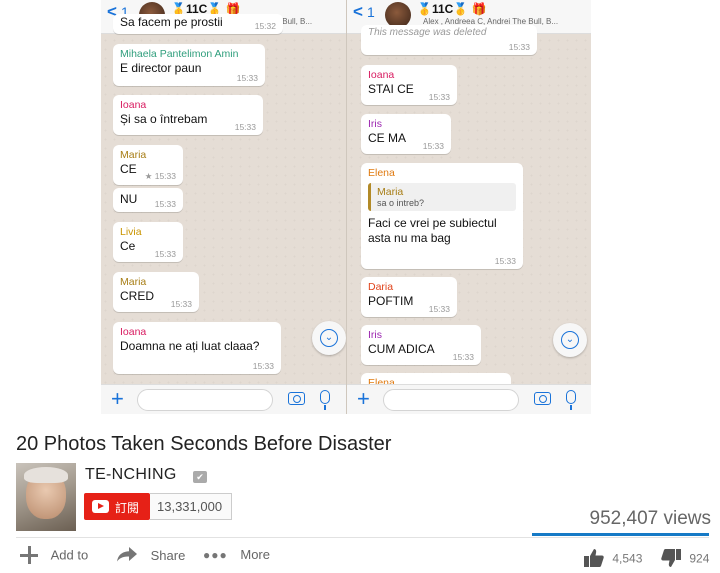 The image size is (720, 573). Describe the element at coordinates (191, 506) in the screenshot. I see `subscriber-count: 13,331,000` at that location.